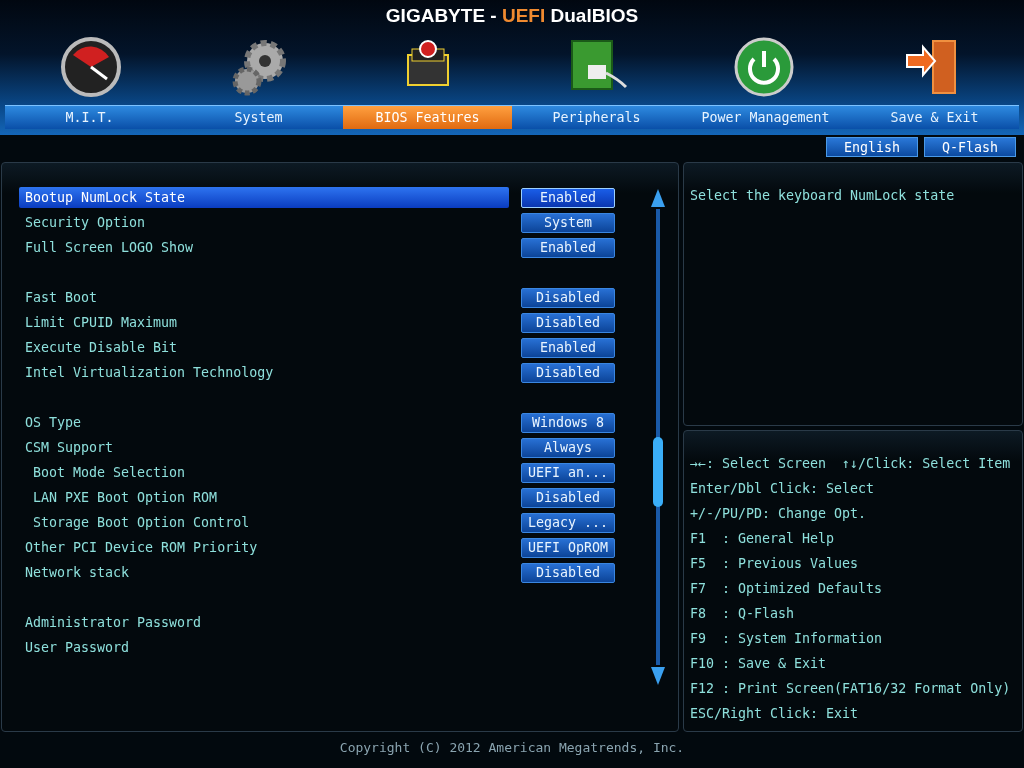  I want to click on key-help-line: F9 : System Information, so click(787, 639).